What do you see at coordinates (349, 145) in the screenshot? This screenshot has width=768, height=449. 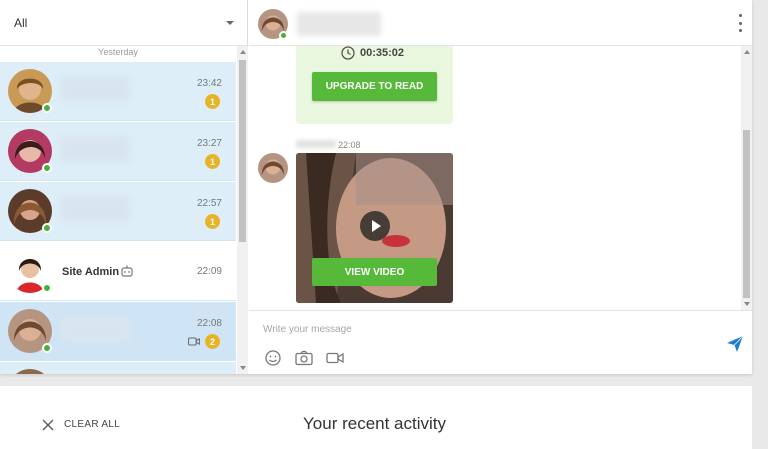 I see `message-time: 22:08` at bounding box center [349, 145].